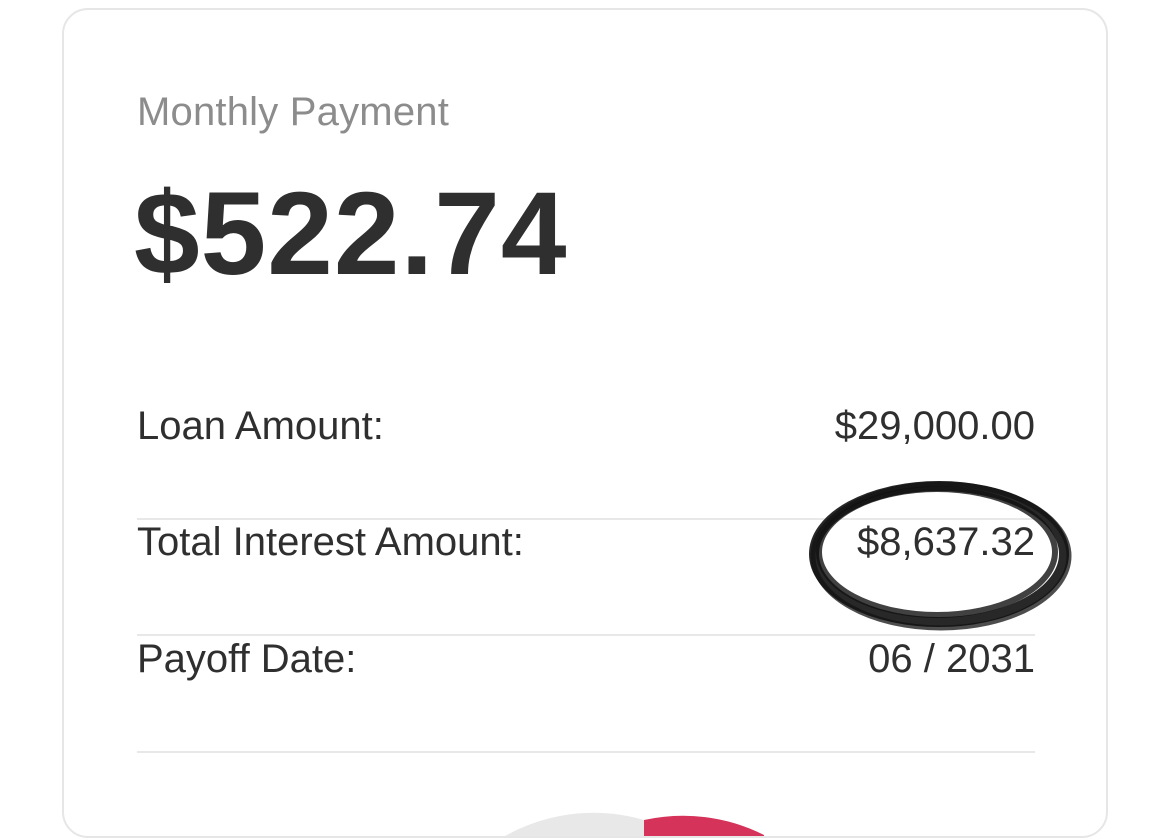 The width and height of the screenshot is (1170, 838). What do you see at coordinates (586, 462) in the screenshot?
I see `loan-amount-row: Loan Amount: $29,000.00` at bounding box center [586, 462].